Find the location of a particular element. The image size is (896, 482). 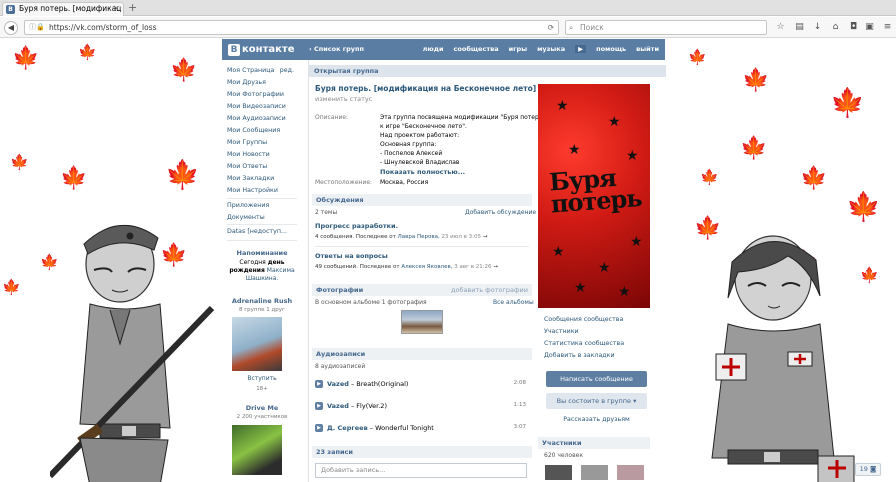

vk-favicon-icon: B is located at coordinates (10, 9).